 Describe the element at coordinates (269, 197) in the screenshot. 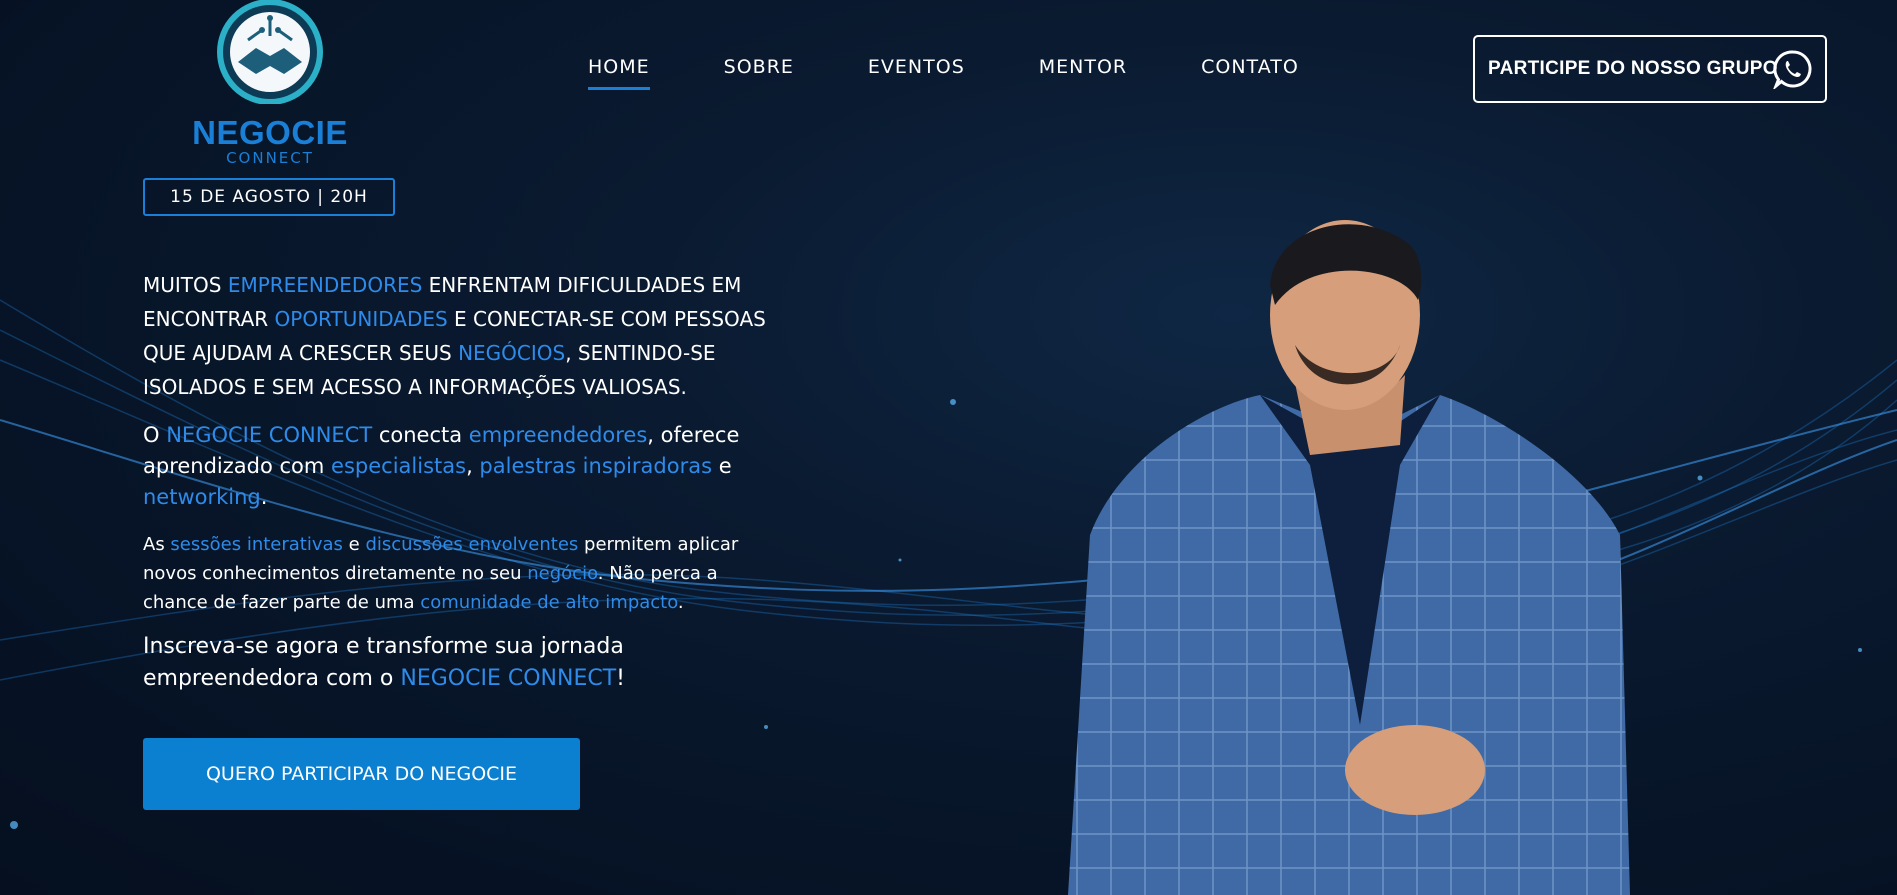

I see `event-date-badge: 15 DE AGOSTO | 20H` at that location.